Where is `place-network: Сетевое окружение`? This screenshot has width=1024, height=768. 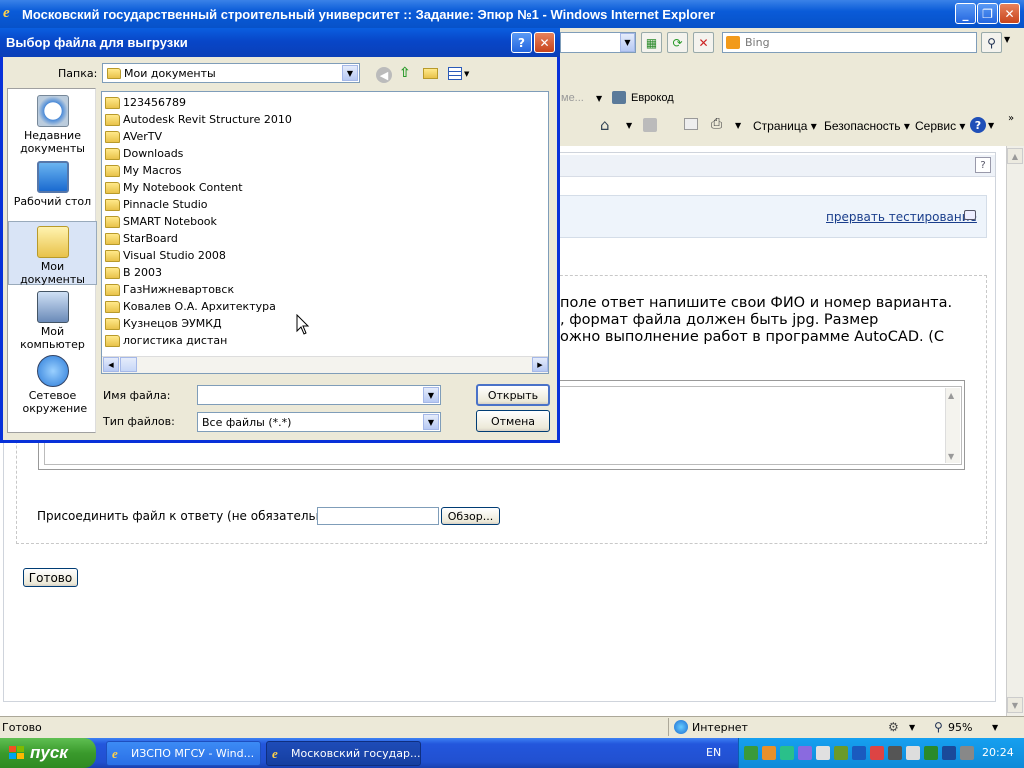
place-network: Сетевое окружение is located at coordinates (52, 385).